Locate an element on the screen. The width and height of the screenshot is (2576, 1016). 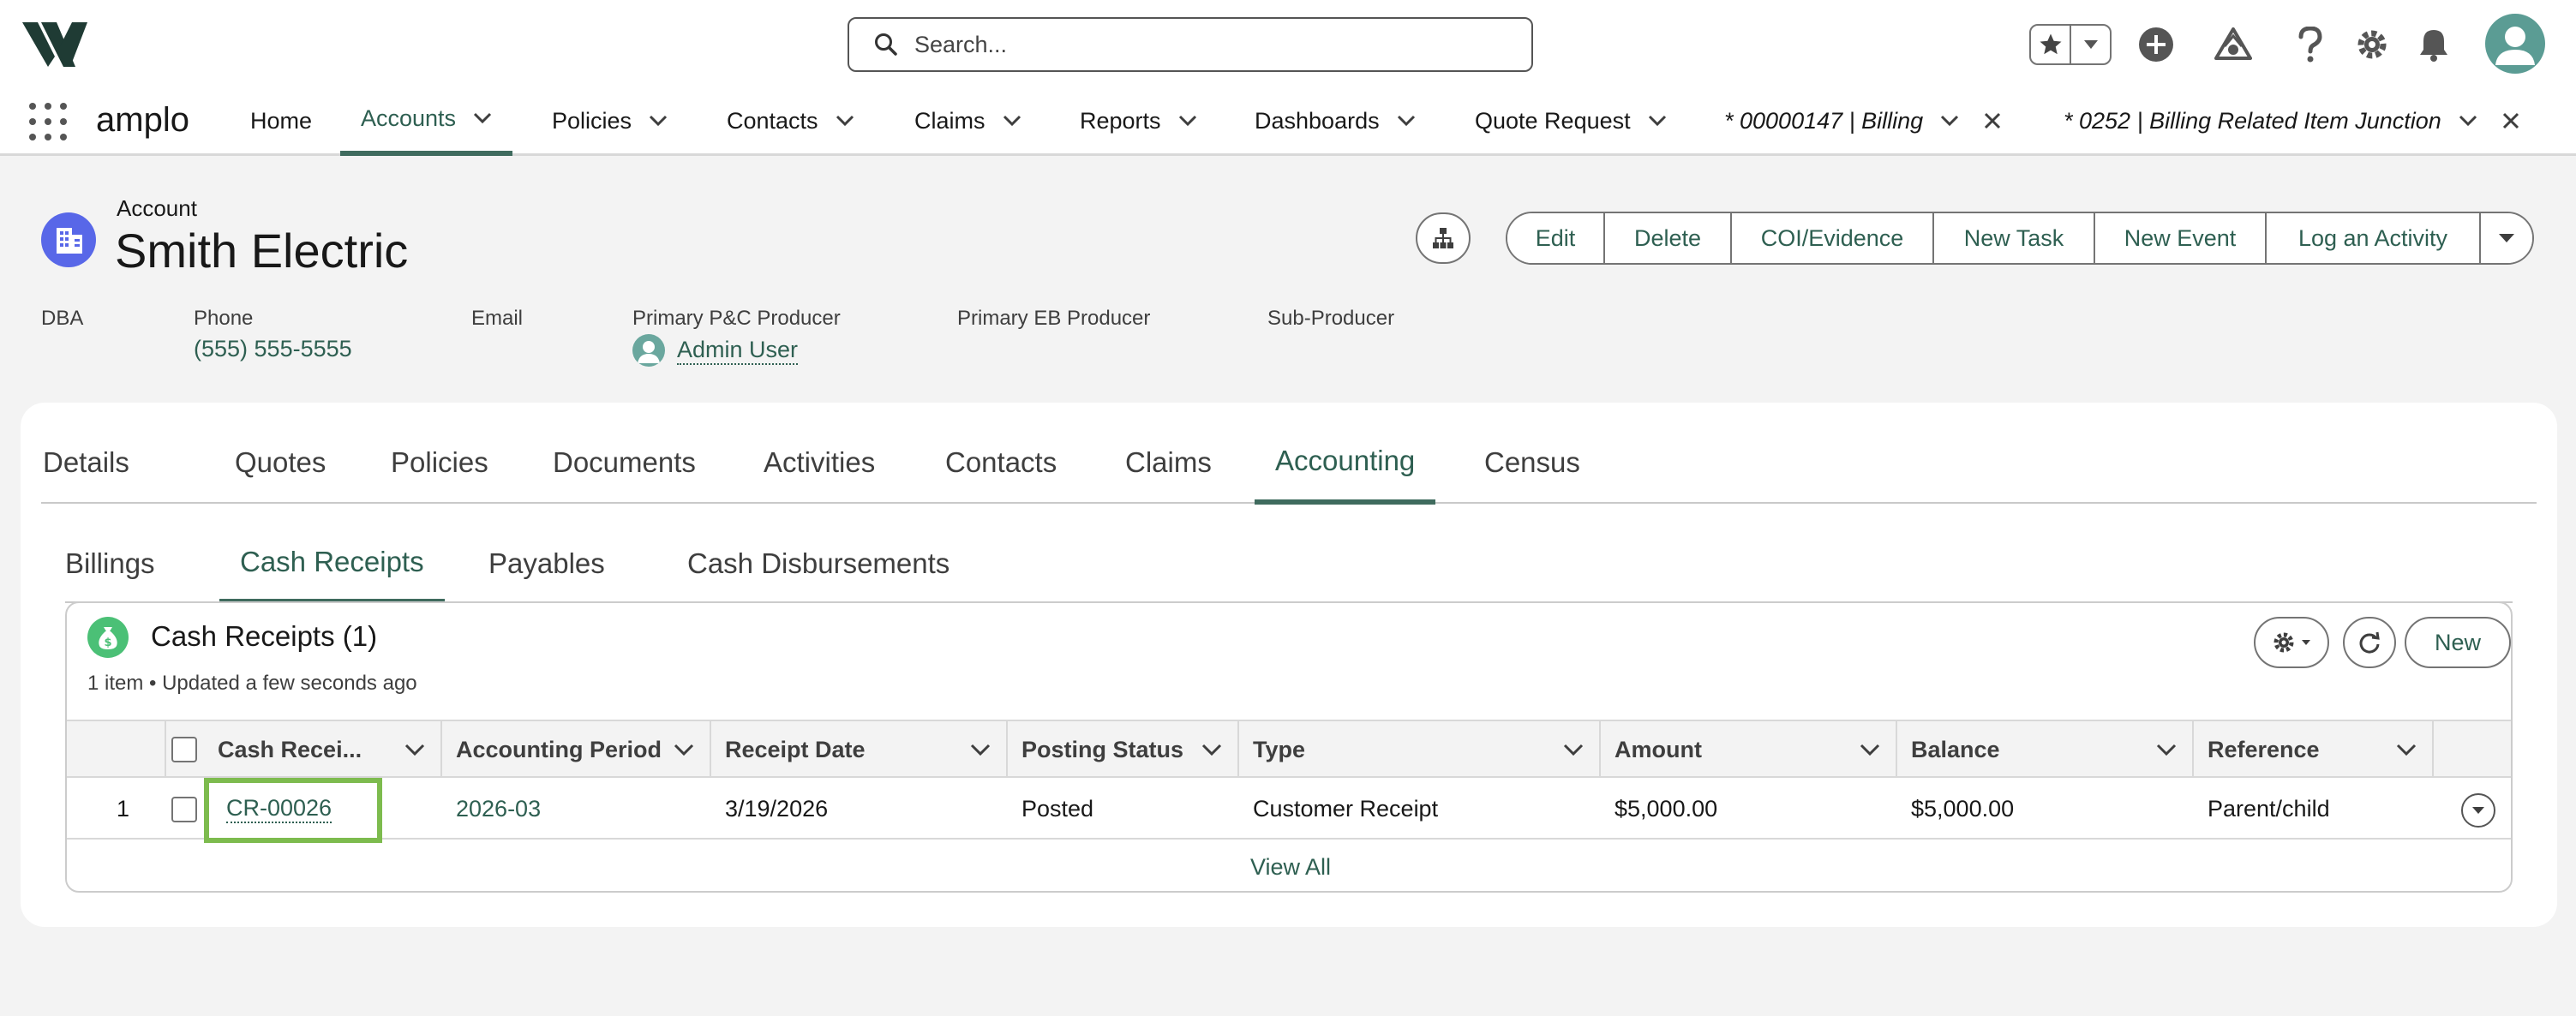
subtab-cash-receipts: Cash Receipts is located at coordinates (332, 564).